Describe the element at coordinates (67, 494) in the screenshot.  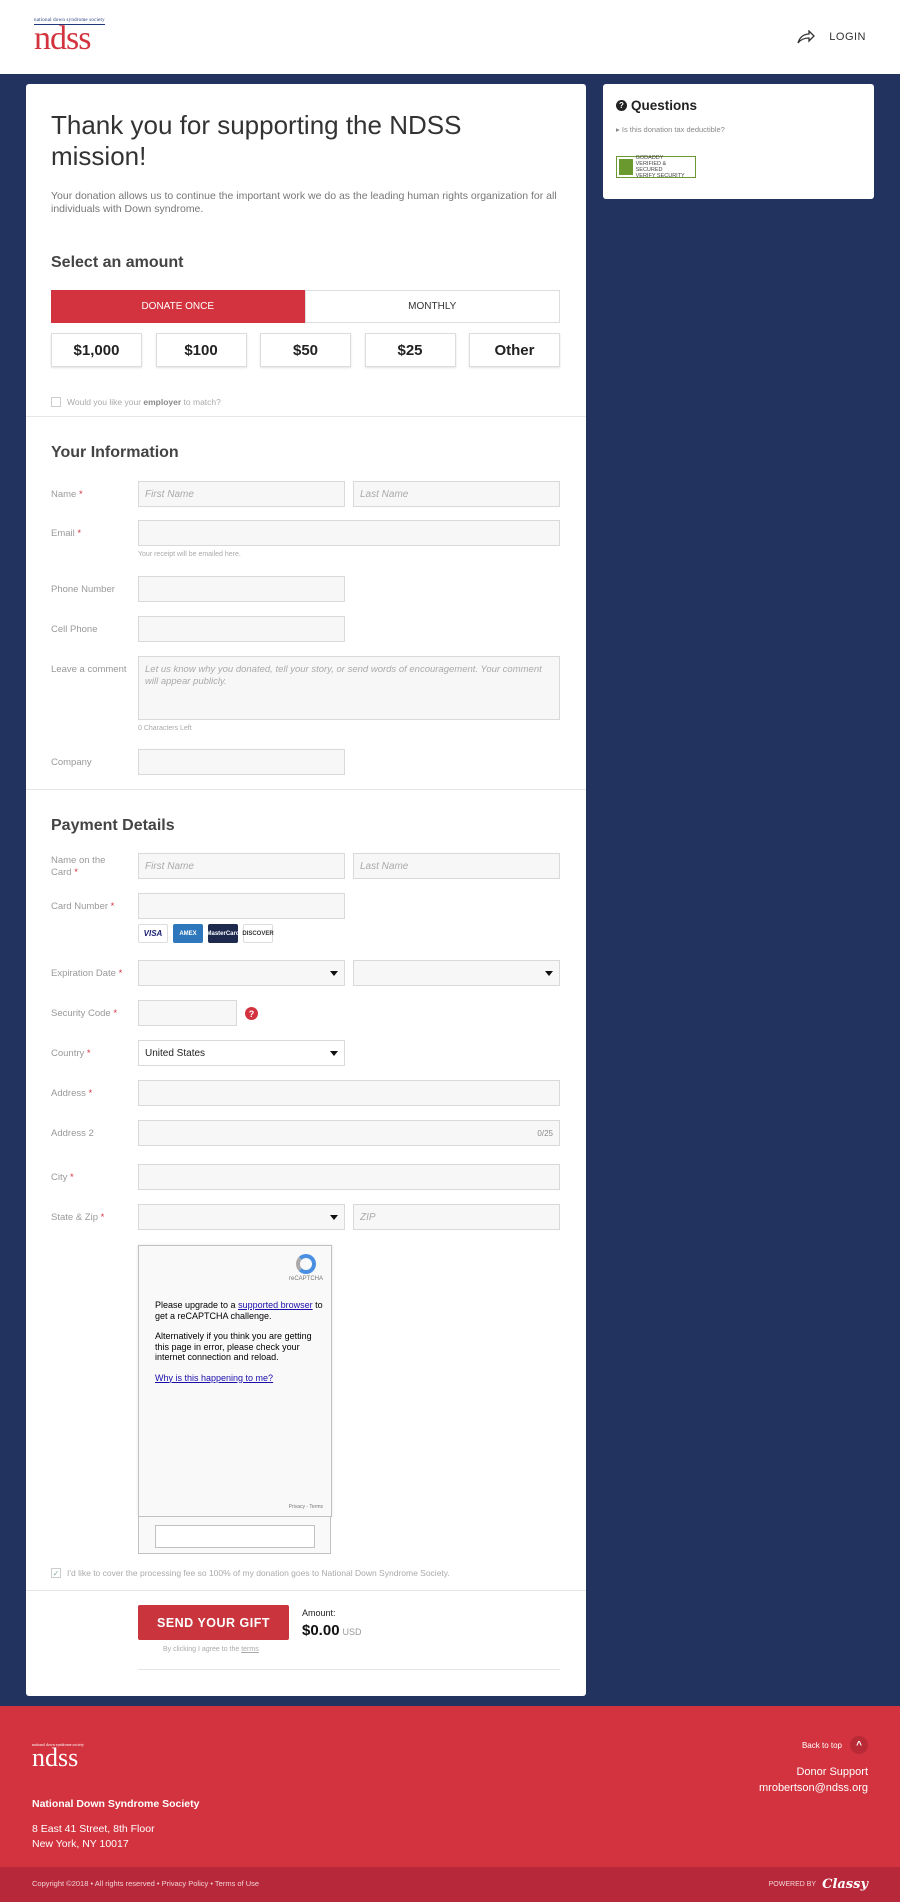
I see `name-label: Name *` at that location.